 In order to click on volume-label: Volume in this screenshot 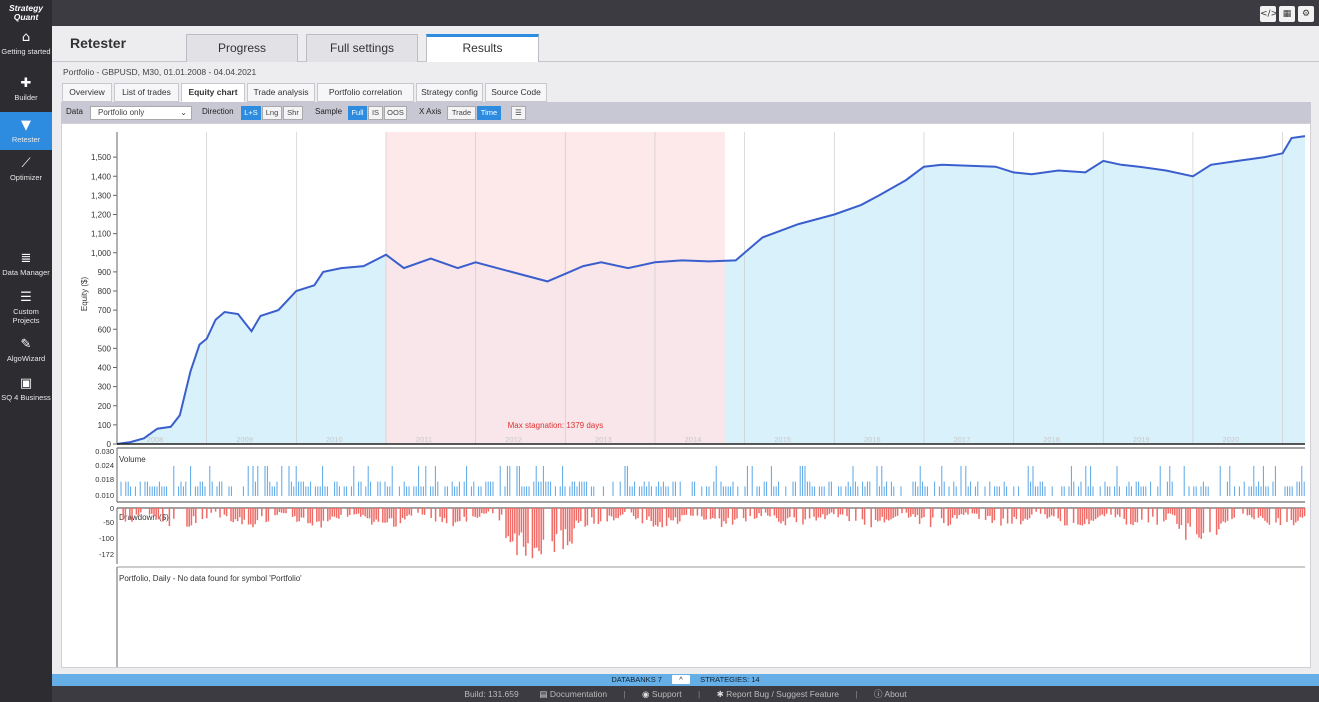, I will do `click(132, 459)`.